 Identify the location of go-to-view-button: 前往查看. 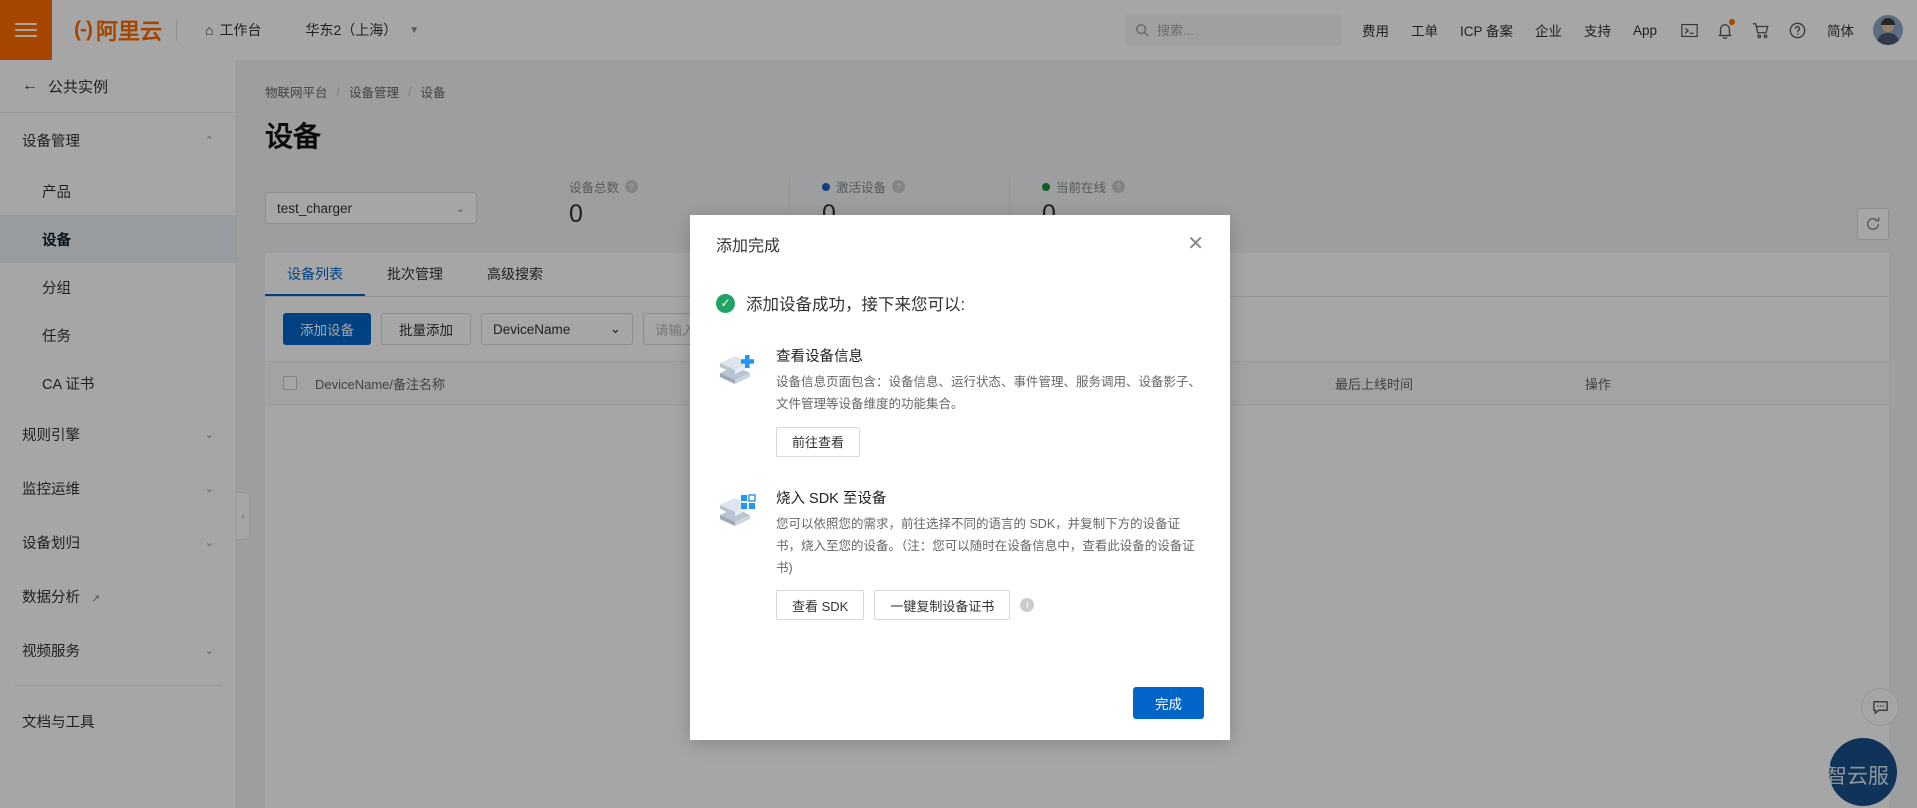
(818, 441).